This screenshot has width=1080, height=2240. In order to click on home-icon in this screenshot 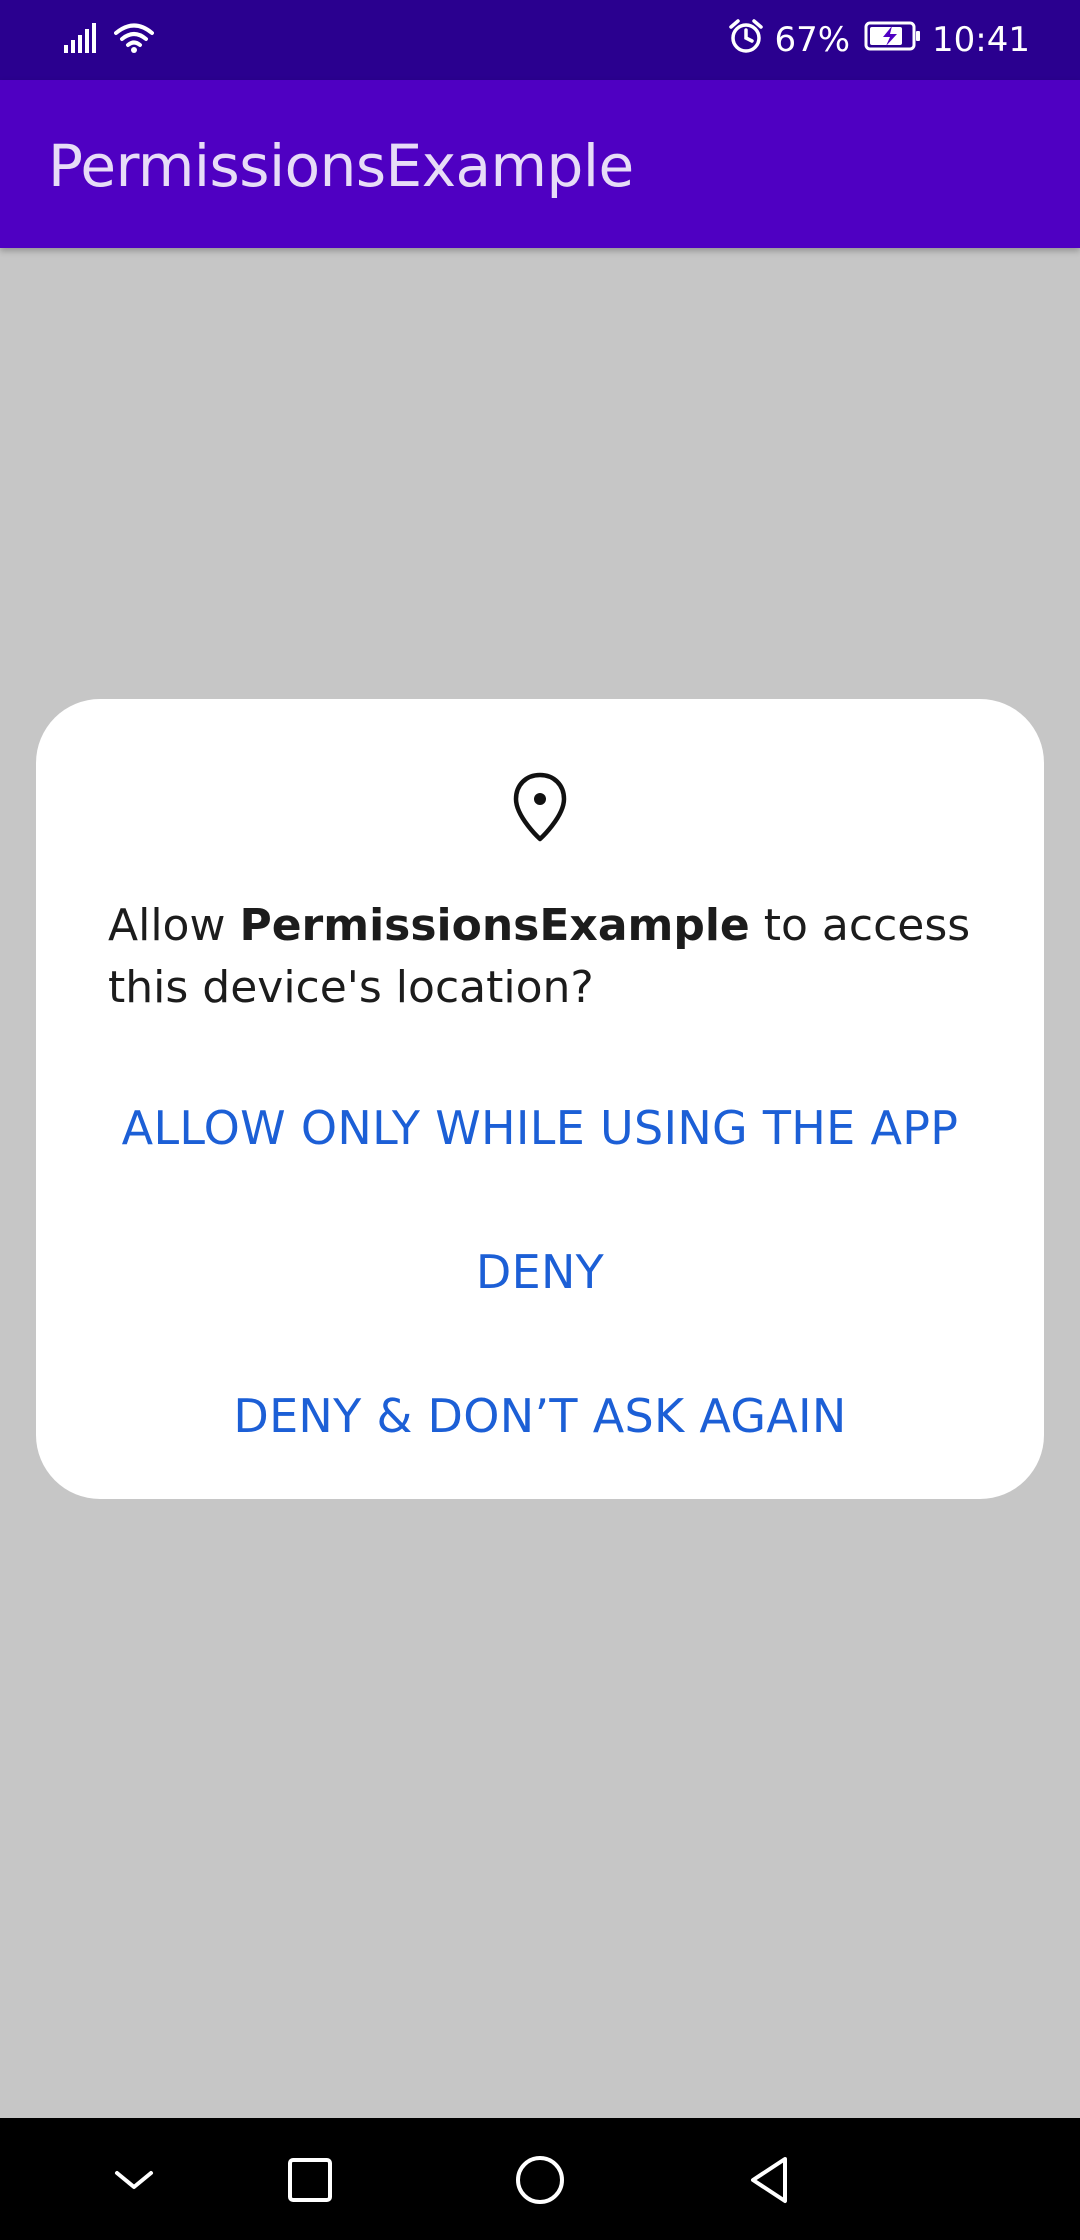, I will do `click(540, 2180)`.